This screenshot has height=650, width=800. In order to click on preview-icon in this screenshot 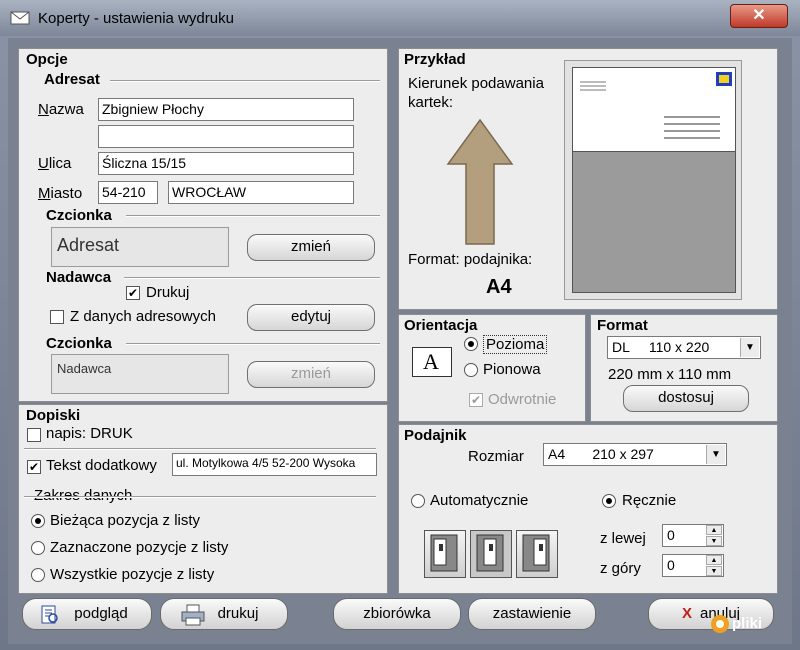, I will do `click(49, 614)`.